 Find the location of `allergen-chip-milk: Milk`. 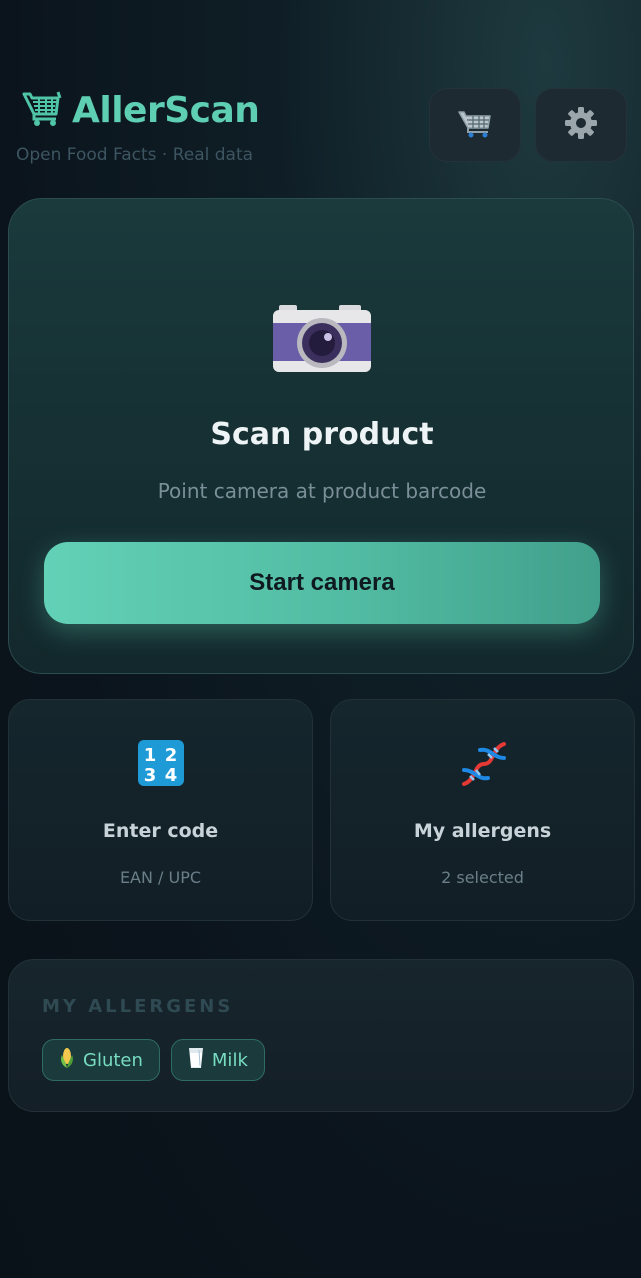

allergen-chip-milk: Milk is located at coordinates (217, 1060).